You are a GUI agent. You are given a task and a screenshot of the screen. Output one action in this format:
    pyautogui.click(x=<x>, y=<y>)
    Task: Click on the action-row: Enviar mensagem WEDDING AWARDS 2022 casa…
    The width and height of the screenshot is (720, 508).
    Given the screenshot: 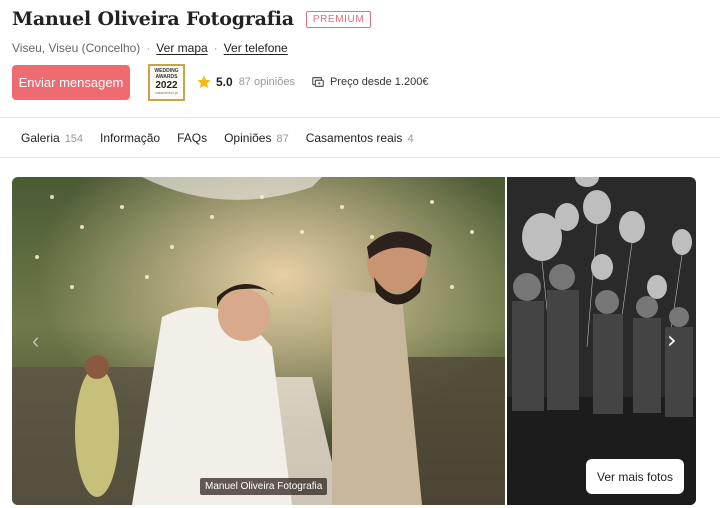 What is the action you would take?
    pyautogui.click(x=220, y=82)
    